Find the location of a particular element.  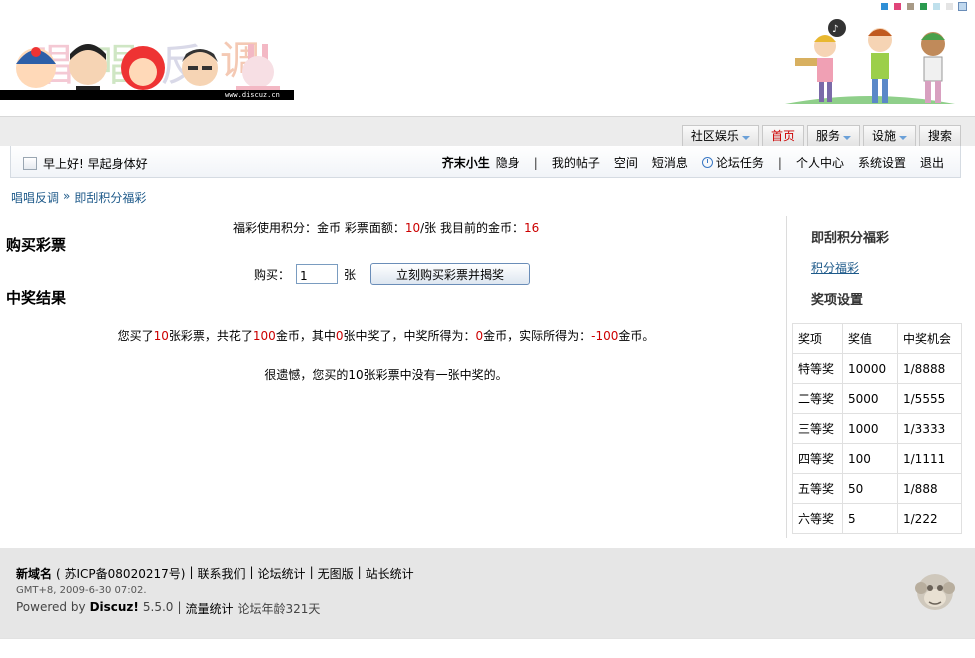

table-row: 三等奖 1000 1/3333 is located at coordinates (877, 428).